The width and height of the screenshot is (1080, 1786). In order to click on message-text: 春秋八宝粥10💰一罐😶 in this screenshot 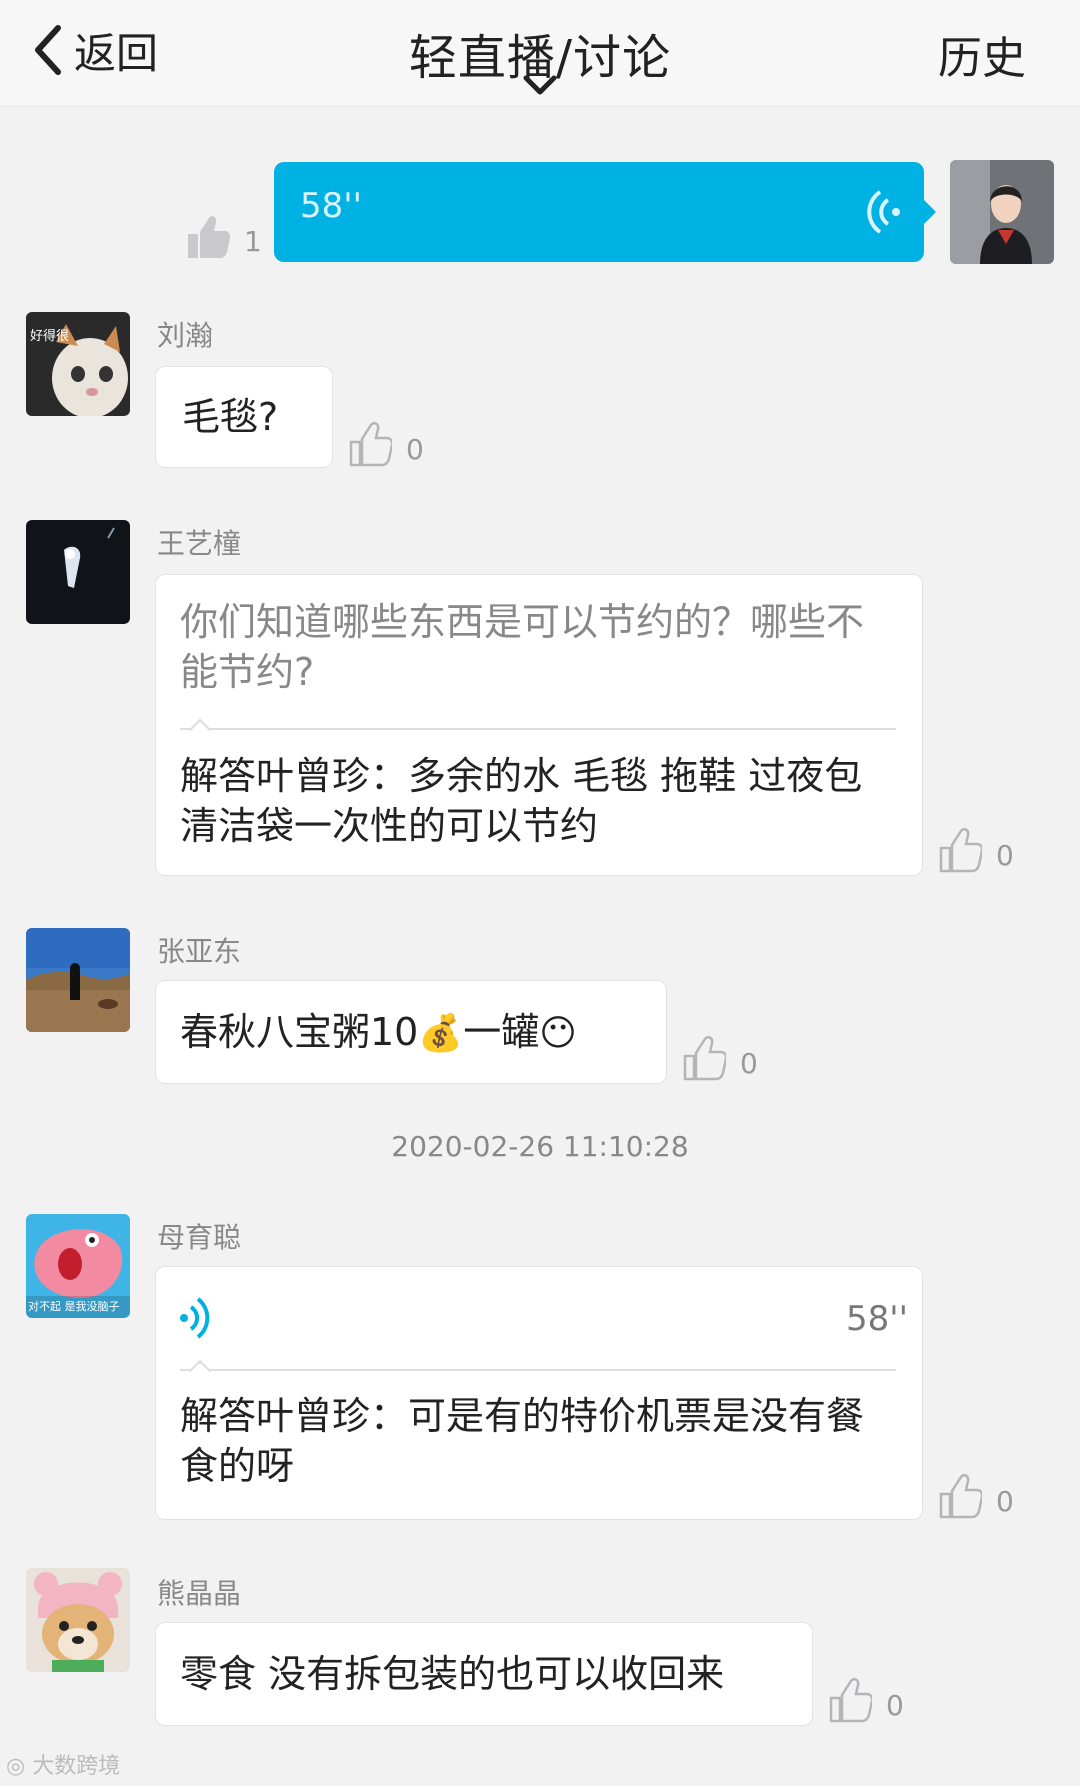, I will do `click(378, 1033)`.